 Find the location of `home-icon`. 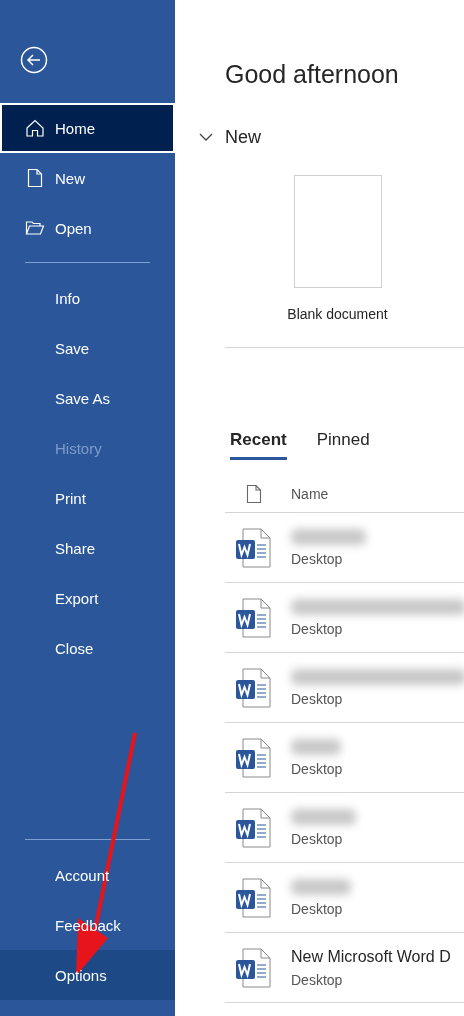

home-icon is located at coordinates (35, 128).